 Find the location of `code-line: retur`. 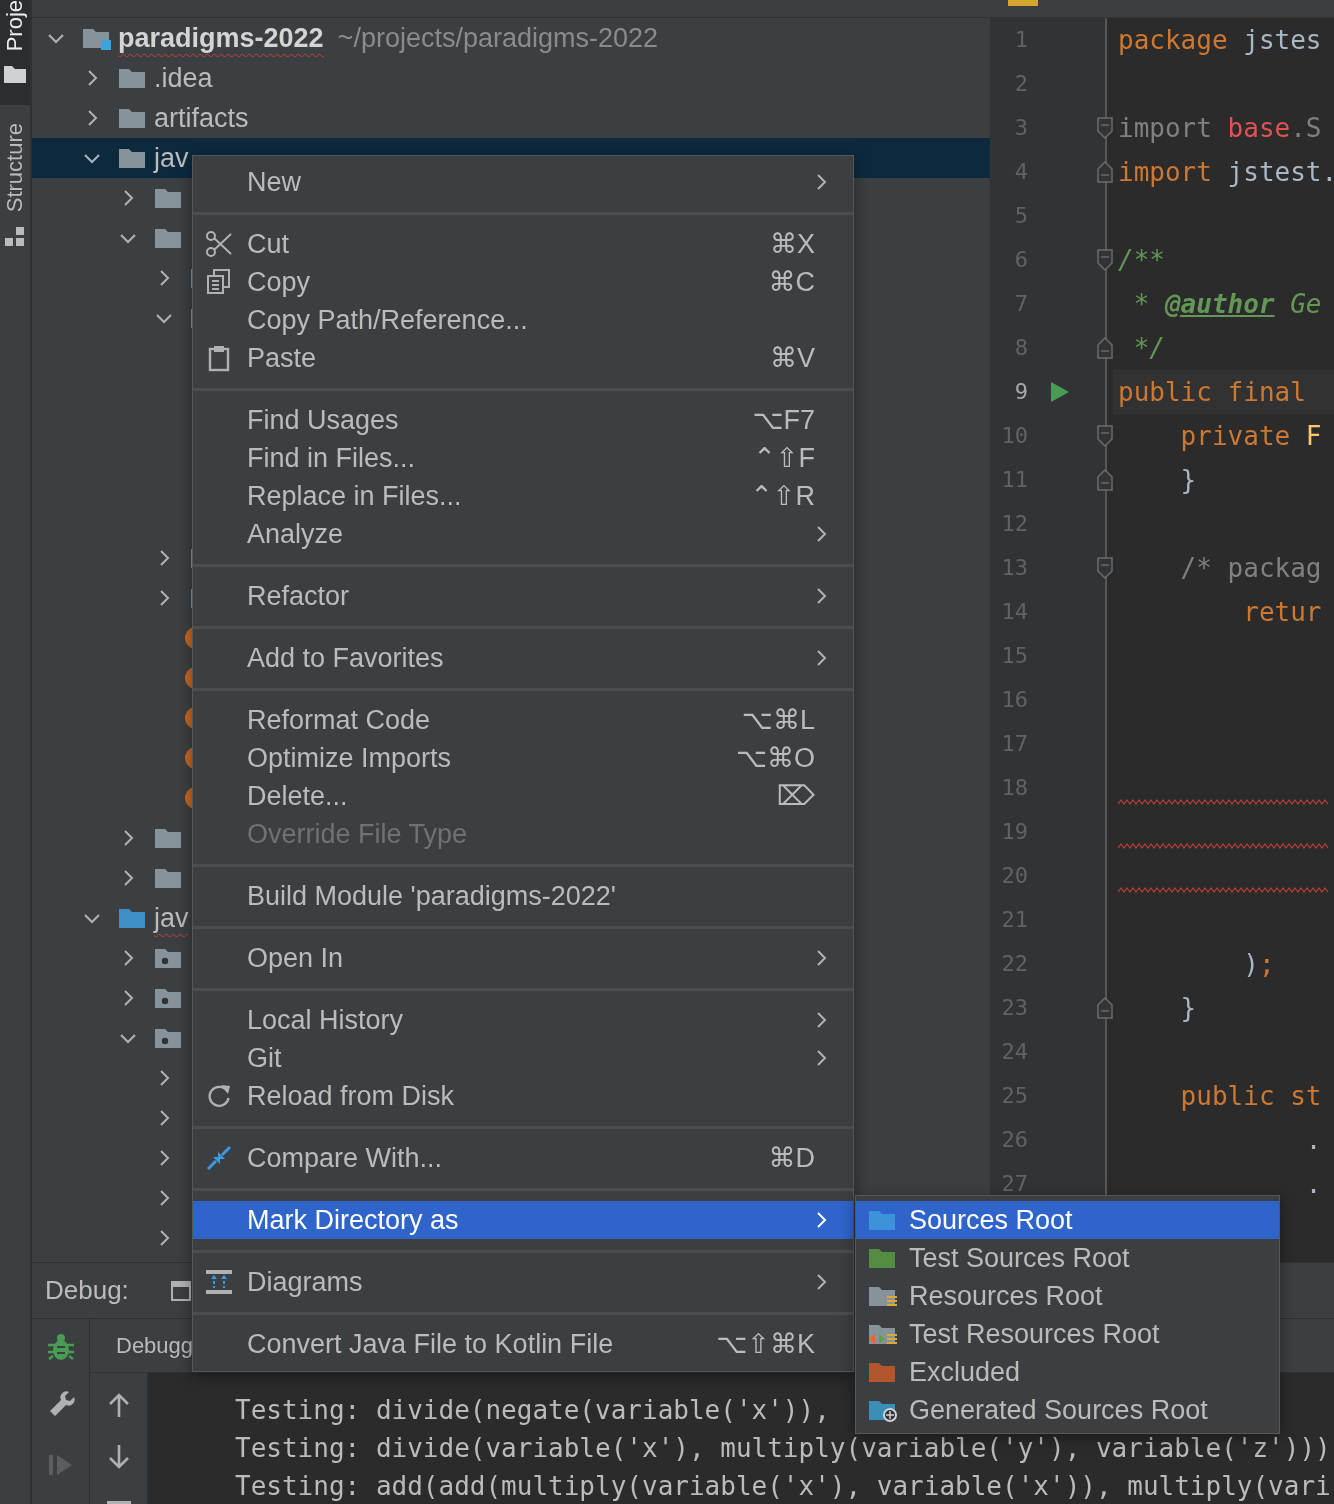

code-line: retur is located at coordinates (1282, 612).